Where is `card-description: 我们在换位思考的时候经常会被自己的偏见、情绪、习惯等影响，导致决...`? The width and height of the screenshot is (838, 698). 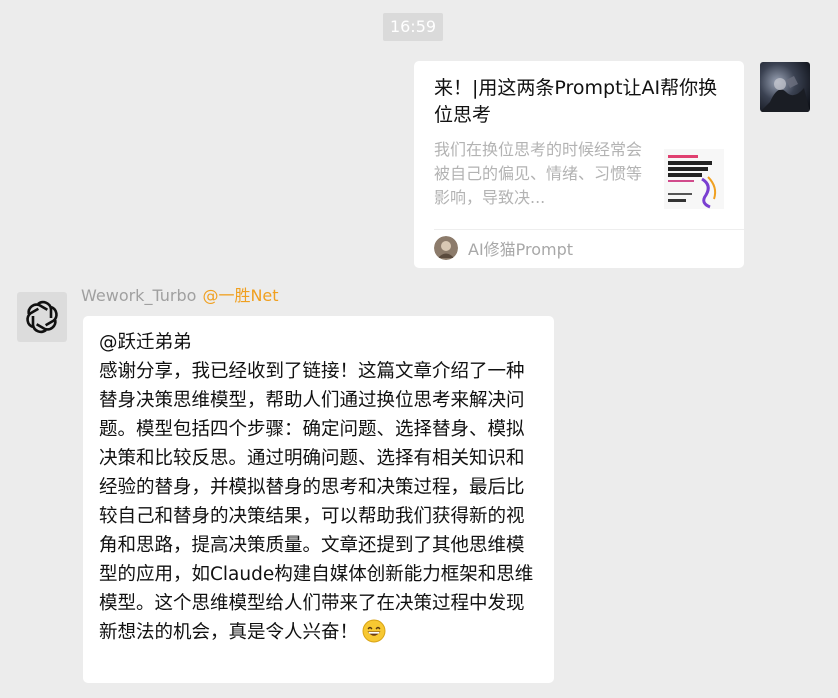 card-description: 我们在换位思考的时候经常会被自己的偏见、情绪、习惯等影响，导致决... is located at coordinates (538, 173).